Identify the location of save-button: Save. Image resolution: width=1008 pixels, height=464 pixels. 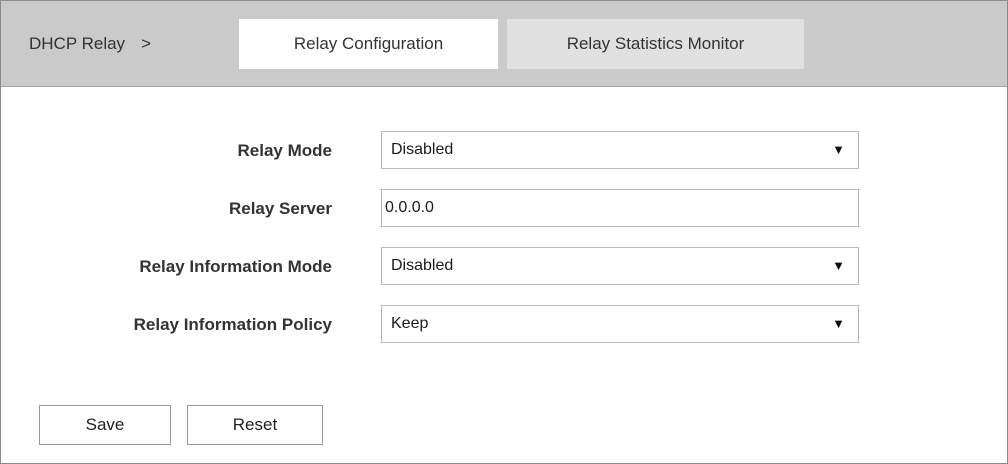
(105, 425).